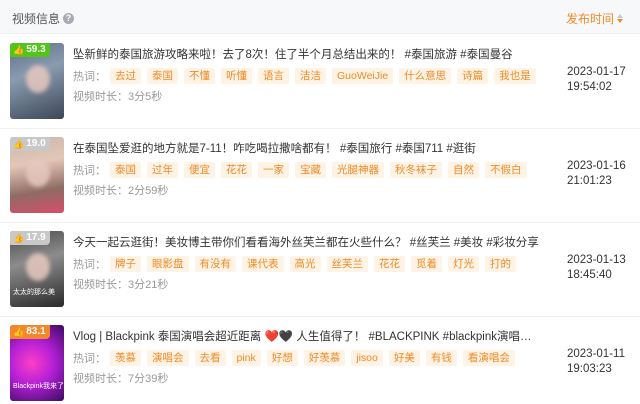 The width and height of the screenshot is (640, 404). I want to click on hot-word-tag: 丝芙兰, so click(347, 263).